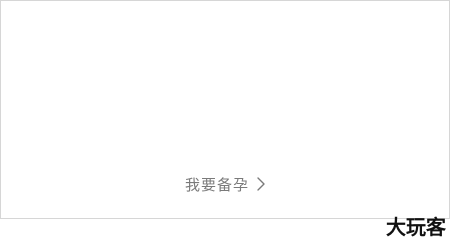  I want to click on prepare-pregnancy-link: 我要备孕, so click(226, 184).